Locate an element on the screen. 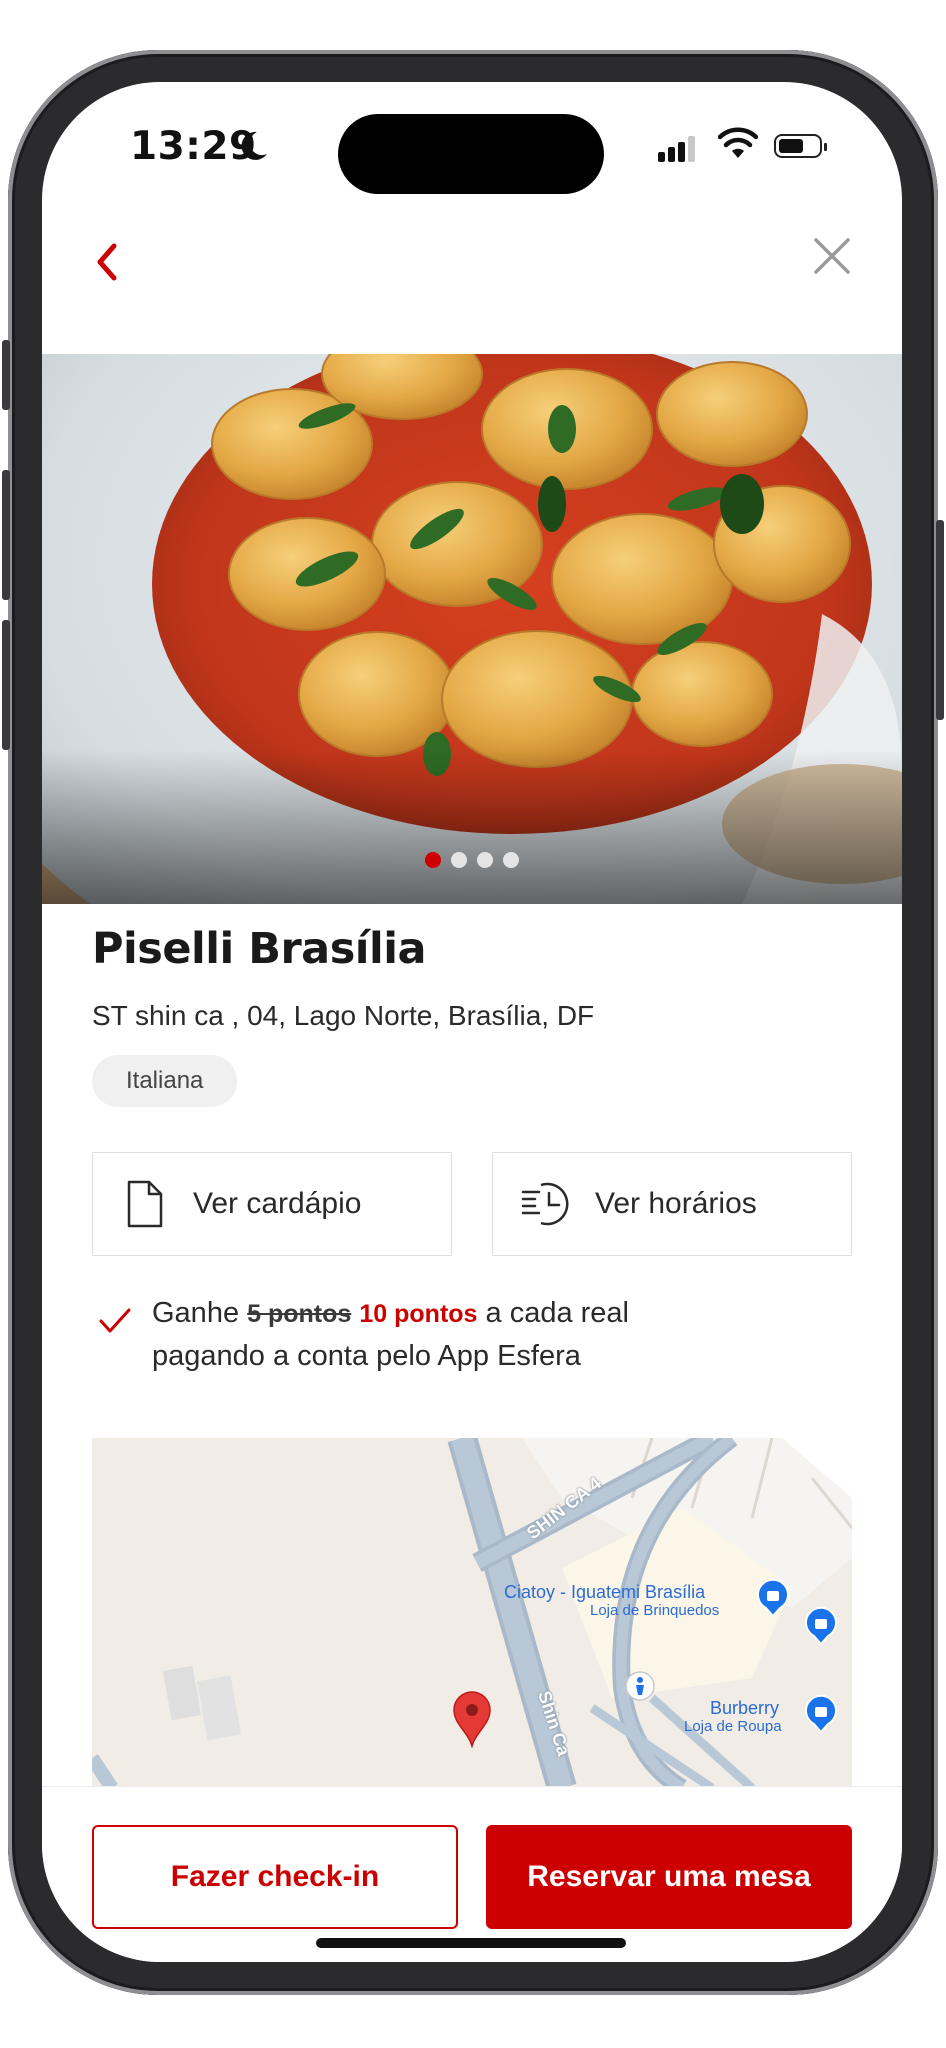 Image resolution: width=946 pixels, height=2048 pixels. carousel-dots is located at coordinates (472, 860).